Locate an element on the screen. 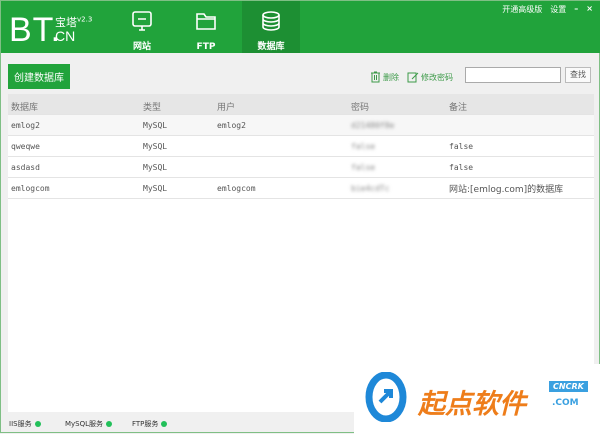 Image resolution: width=600 pixels, height=434 pixels. col-header: 类型 is located at coordinates (152, 106).